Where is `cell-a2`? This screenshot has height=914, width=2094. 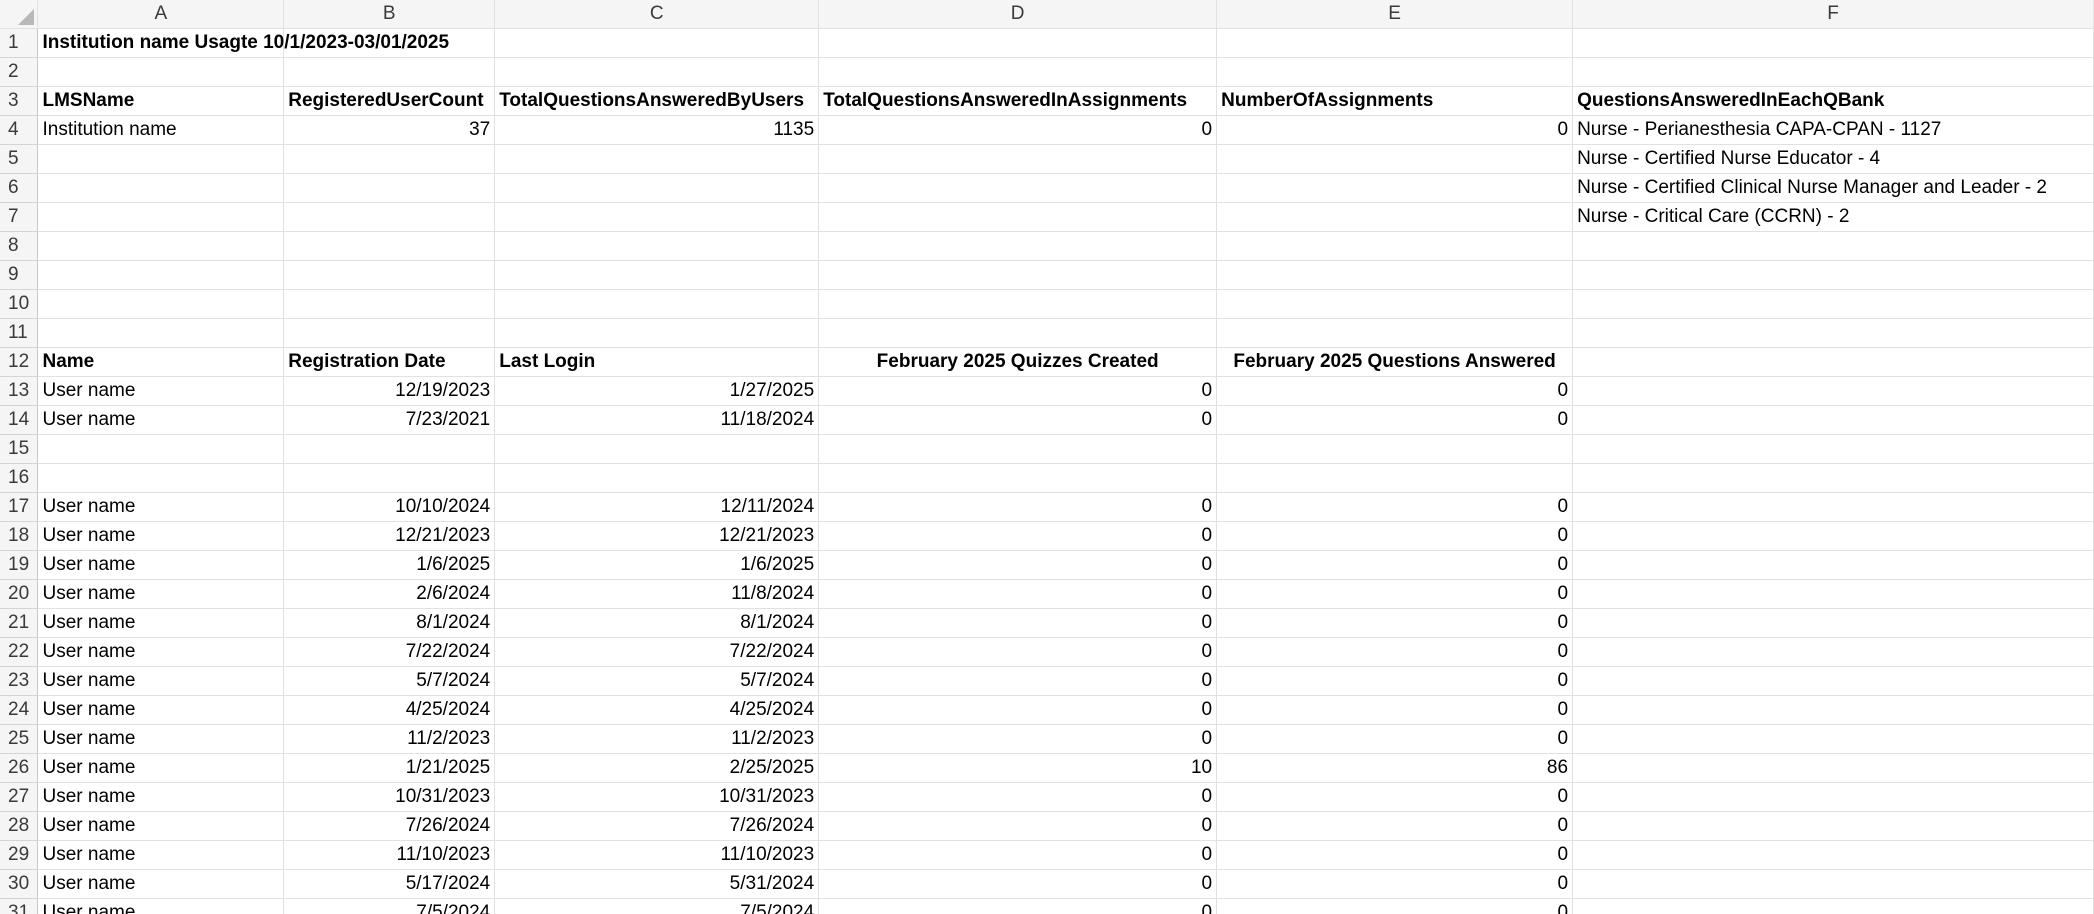 cell-a2 is located at coordinates (161, 72).